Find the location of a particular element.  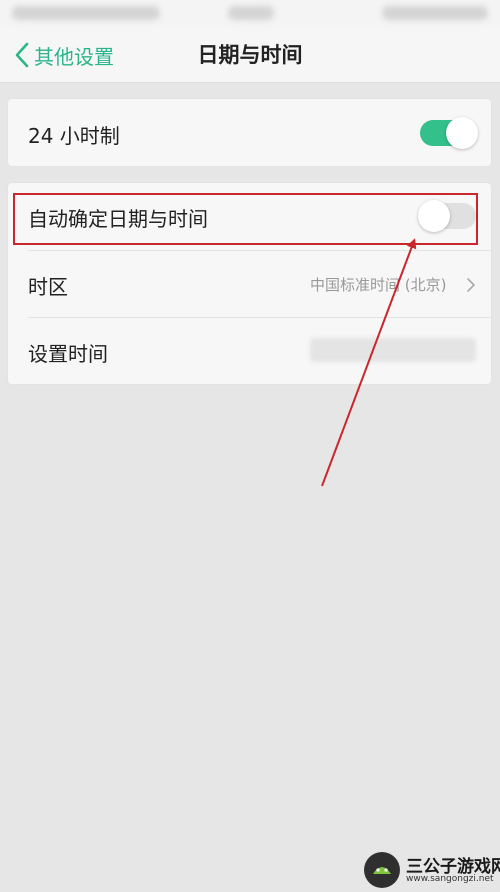

annotation-arrow is located at coordinates (369, 362).